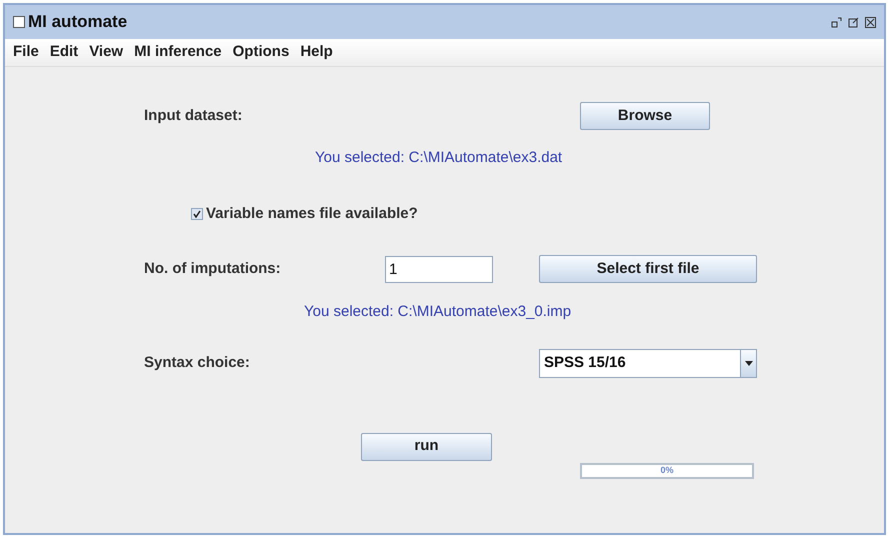 The height and width of the screenshot is (538, 889). Describe the element at coordinates (585, 362) in the screenshot. I see `dropdown-value: SPSS 15/16` at that location.